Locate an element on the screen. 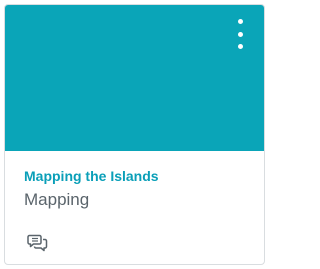  course-title-link: Mapping the Islands is located at coordinates (91, 176).